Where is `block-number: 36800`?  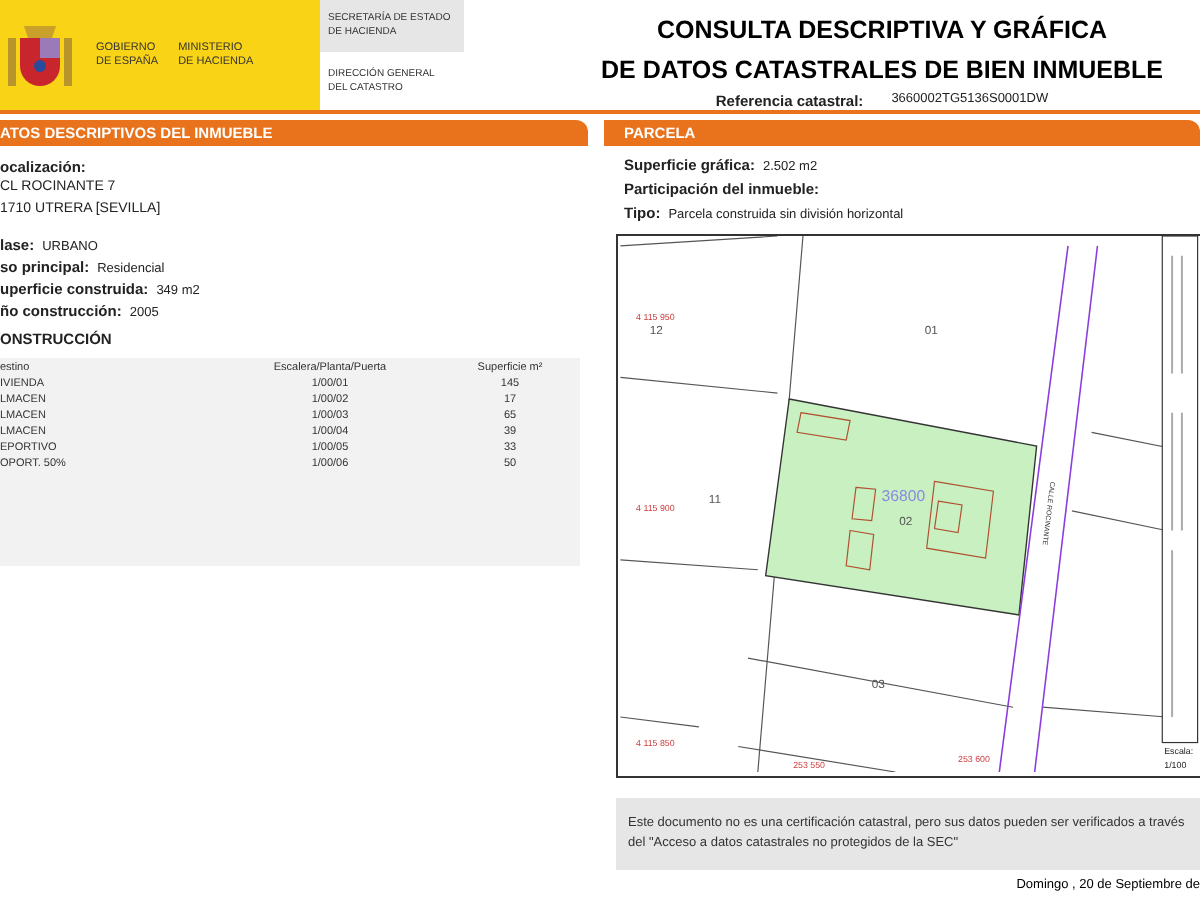 block-number: 36800 is located at coordinates (903, 496).